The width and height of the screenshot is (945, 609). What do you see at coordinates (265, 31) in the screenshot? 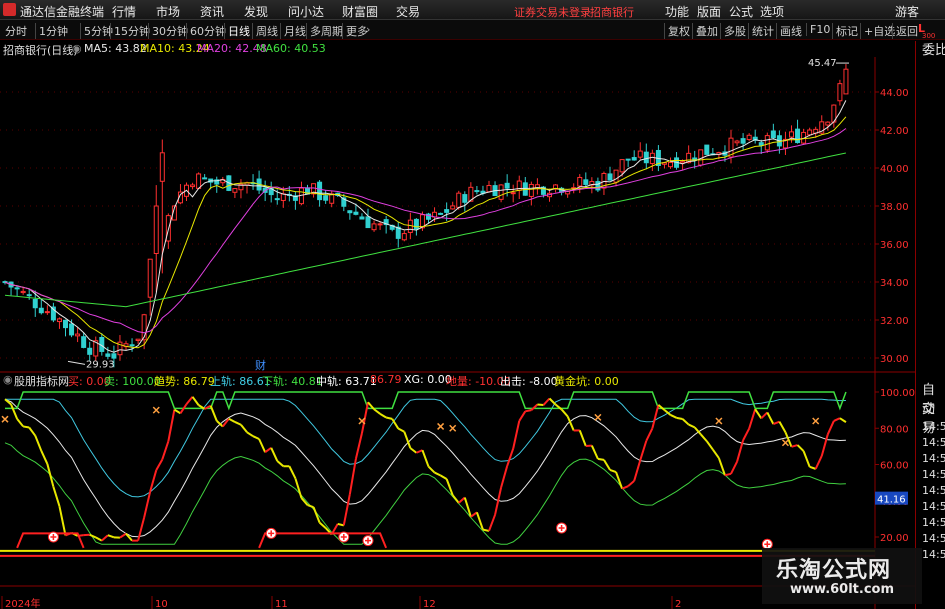
I see `period-week: 周线` at bounding box center [265, 31].